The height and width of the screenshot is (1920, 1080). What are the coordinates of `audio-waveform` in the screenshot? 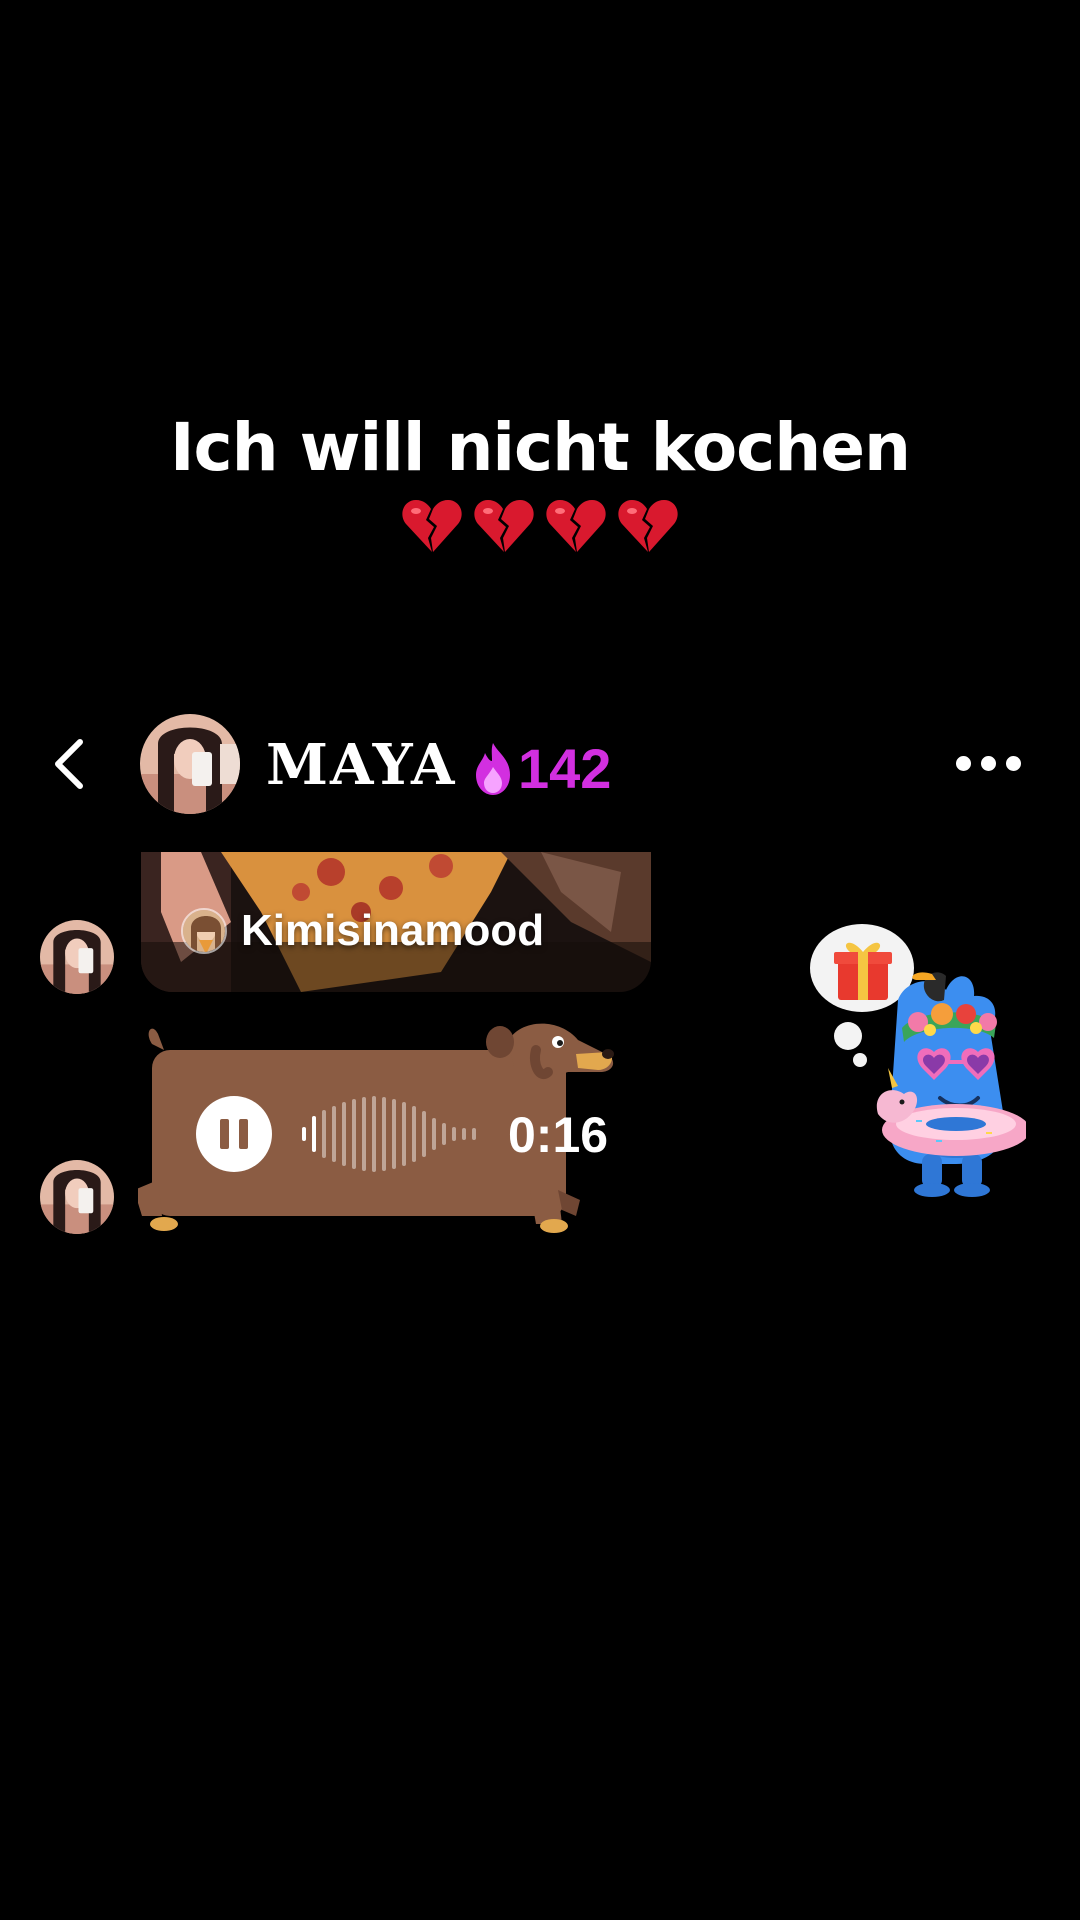 It's located at (392, 1134).